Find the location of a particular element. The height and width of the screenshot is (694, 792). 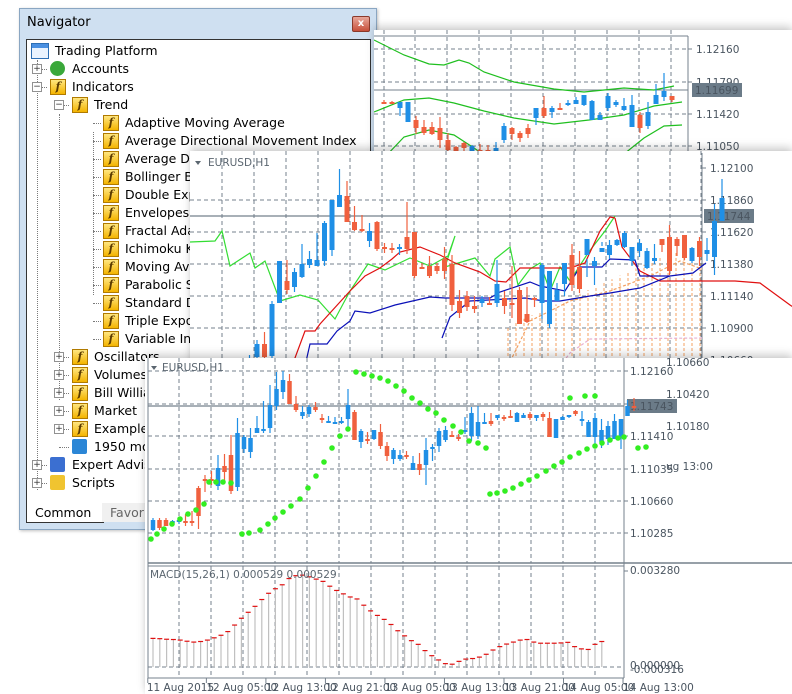

price-tag-label: 1.11743 is located at coordinates (651, 407).